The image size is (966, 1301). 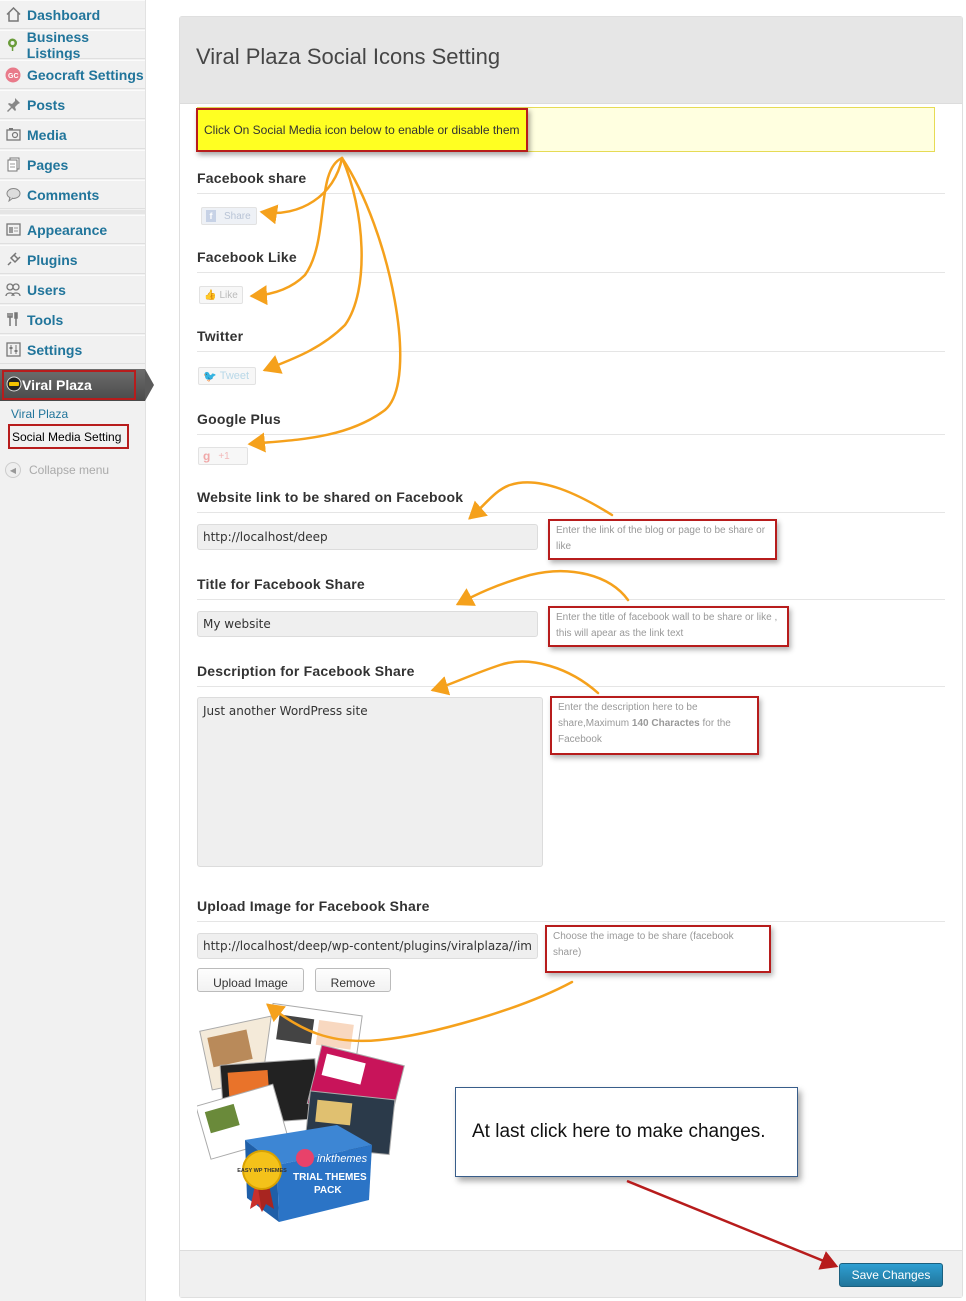 I want to click on sidebar-item-tools: Tools, so click(x=72, y=319).